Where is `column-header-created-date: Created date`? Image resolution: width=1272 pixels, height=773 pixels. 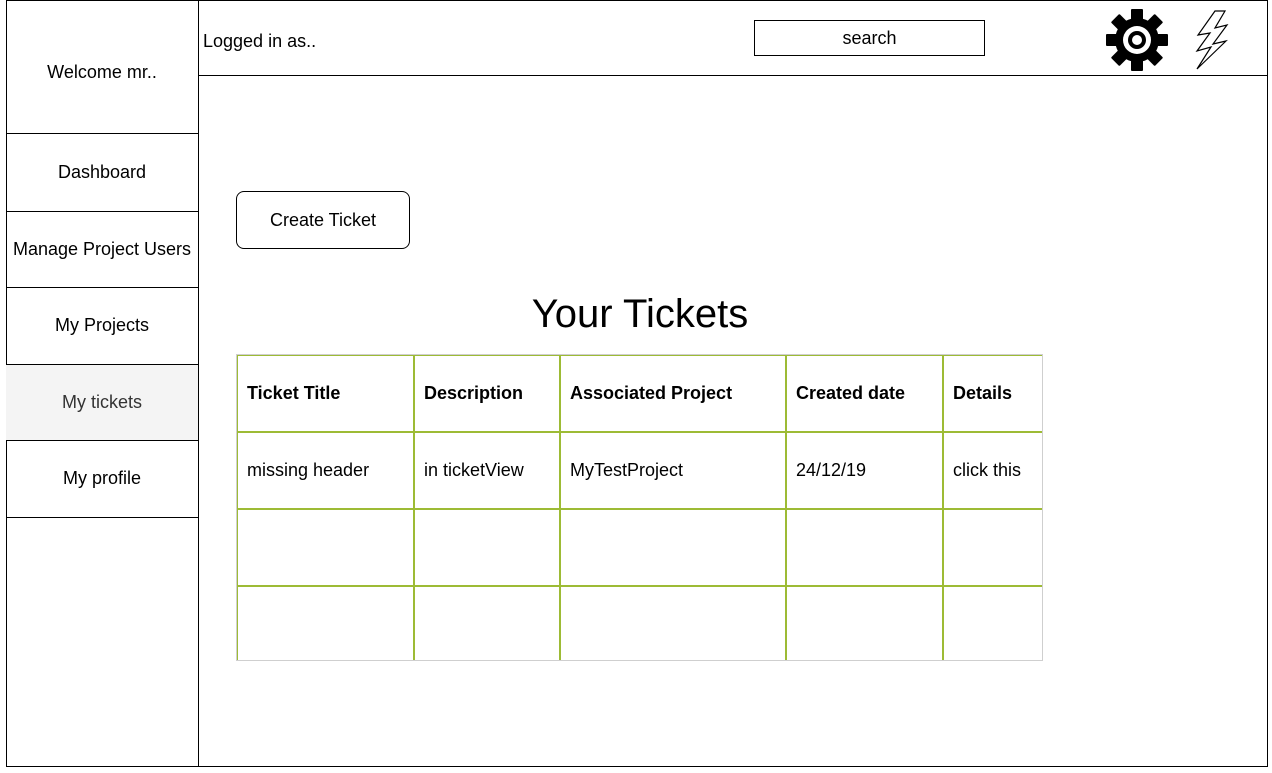
column-header-created-date: Created date is located at coordinates (864, 394).